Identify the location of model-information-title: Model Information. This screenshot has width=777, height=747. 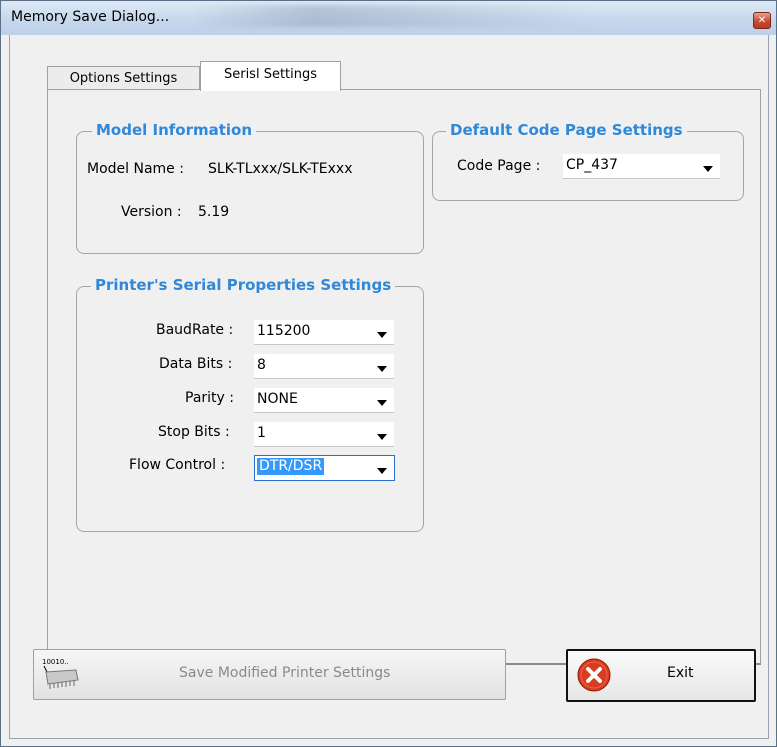
(174, 130).